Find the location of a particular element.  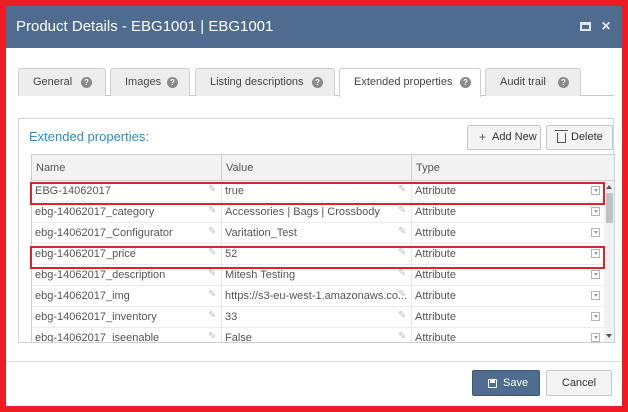

name-cell: EBG-14062017 ✎ is located at coordinates (127, 191).